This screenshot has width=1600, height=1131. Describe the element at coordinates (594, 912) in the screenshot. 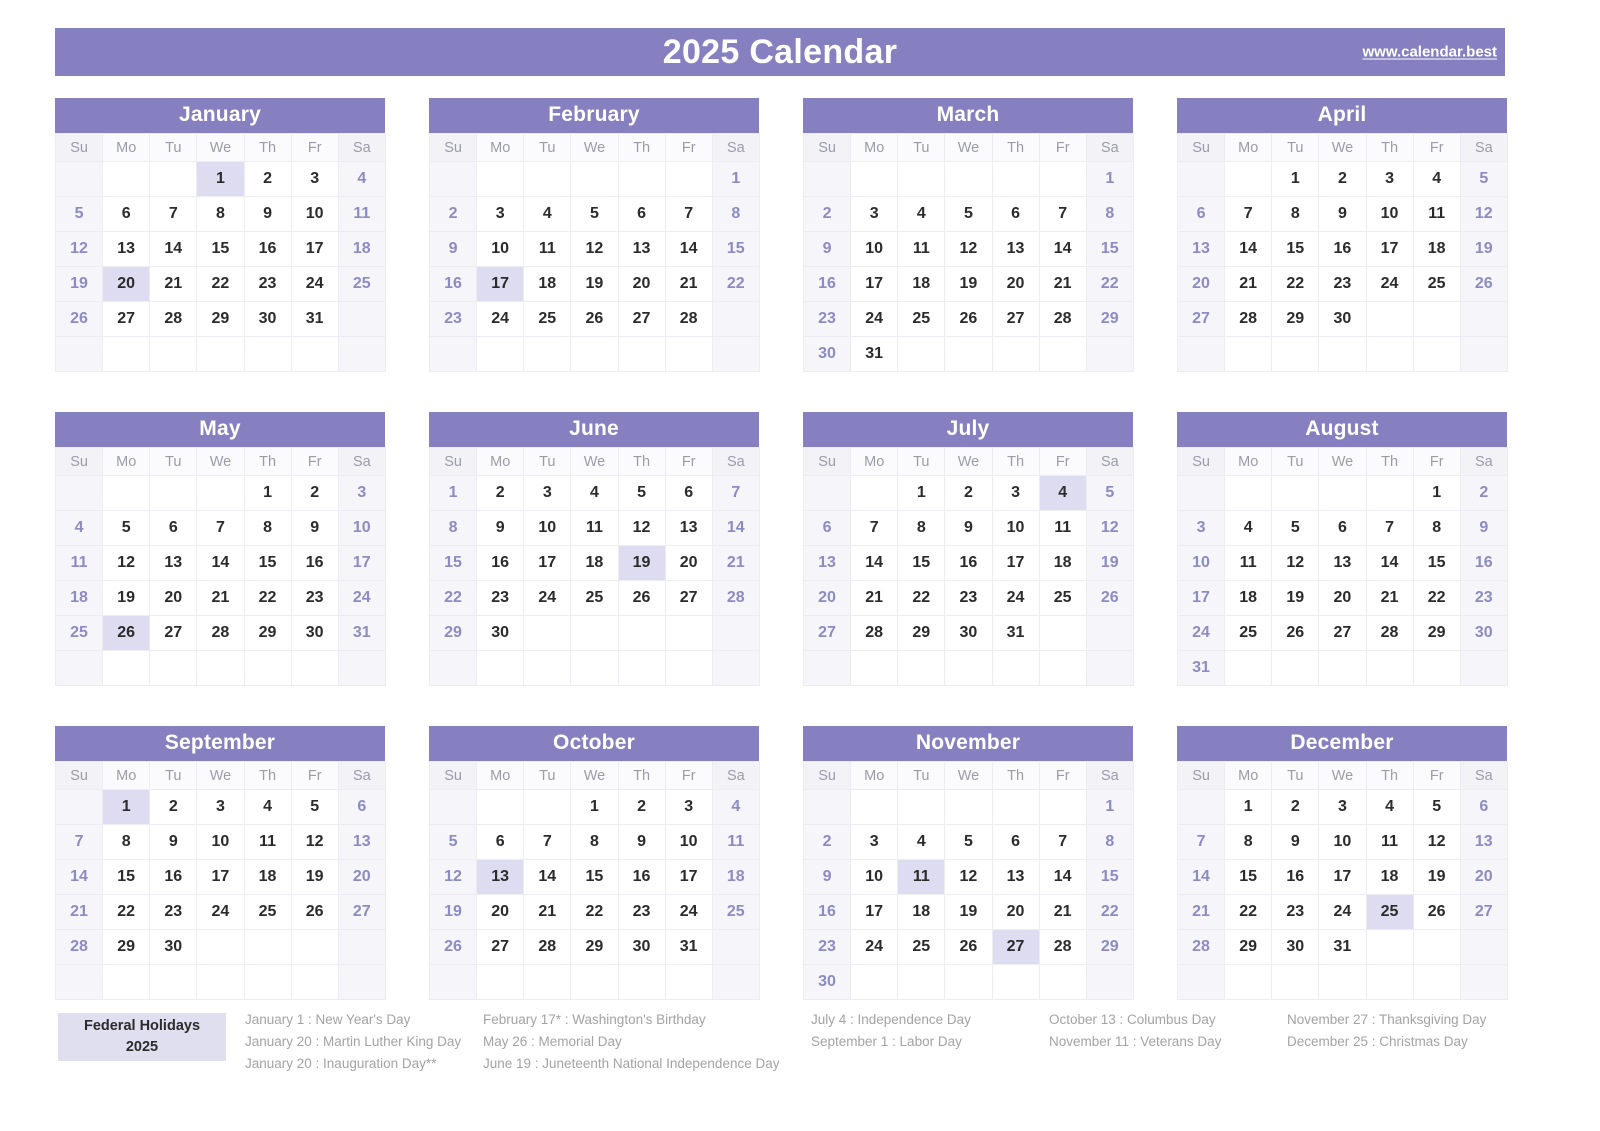

I see `day-cell: 22` at that location.